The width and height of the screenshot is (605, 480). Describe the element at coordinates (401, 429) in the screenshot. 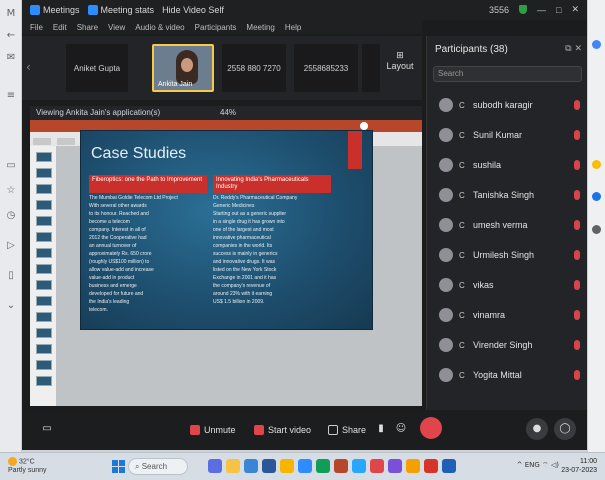

I see `reactions-icon: ☺` at that location.